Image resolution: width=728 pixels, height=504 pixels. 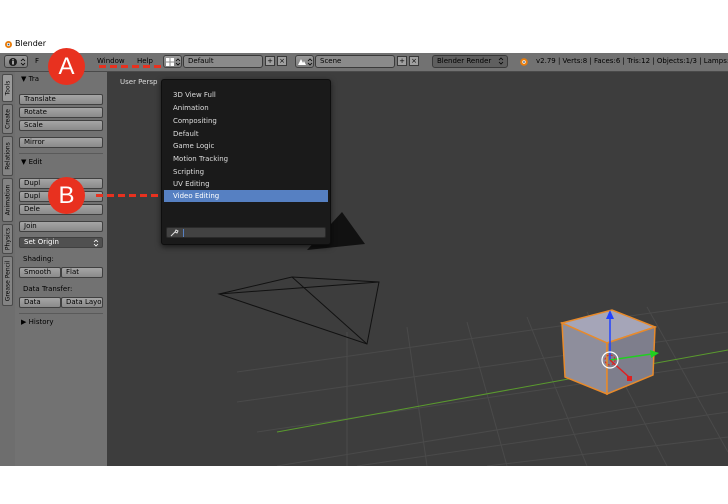 What do you see at coordinates (246, 232) in the screenshot?
I see `layout-search-input` at bounding box center [246, 232].